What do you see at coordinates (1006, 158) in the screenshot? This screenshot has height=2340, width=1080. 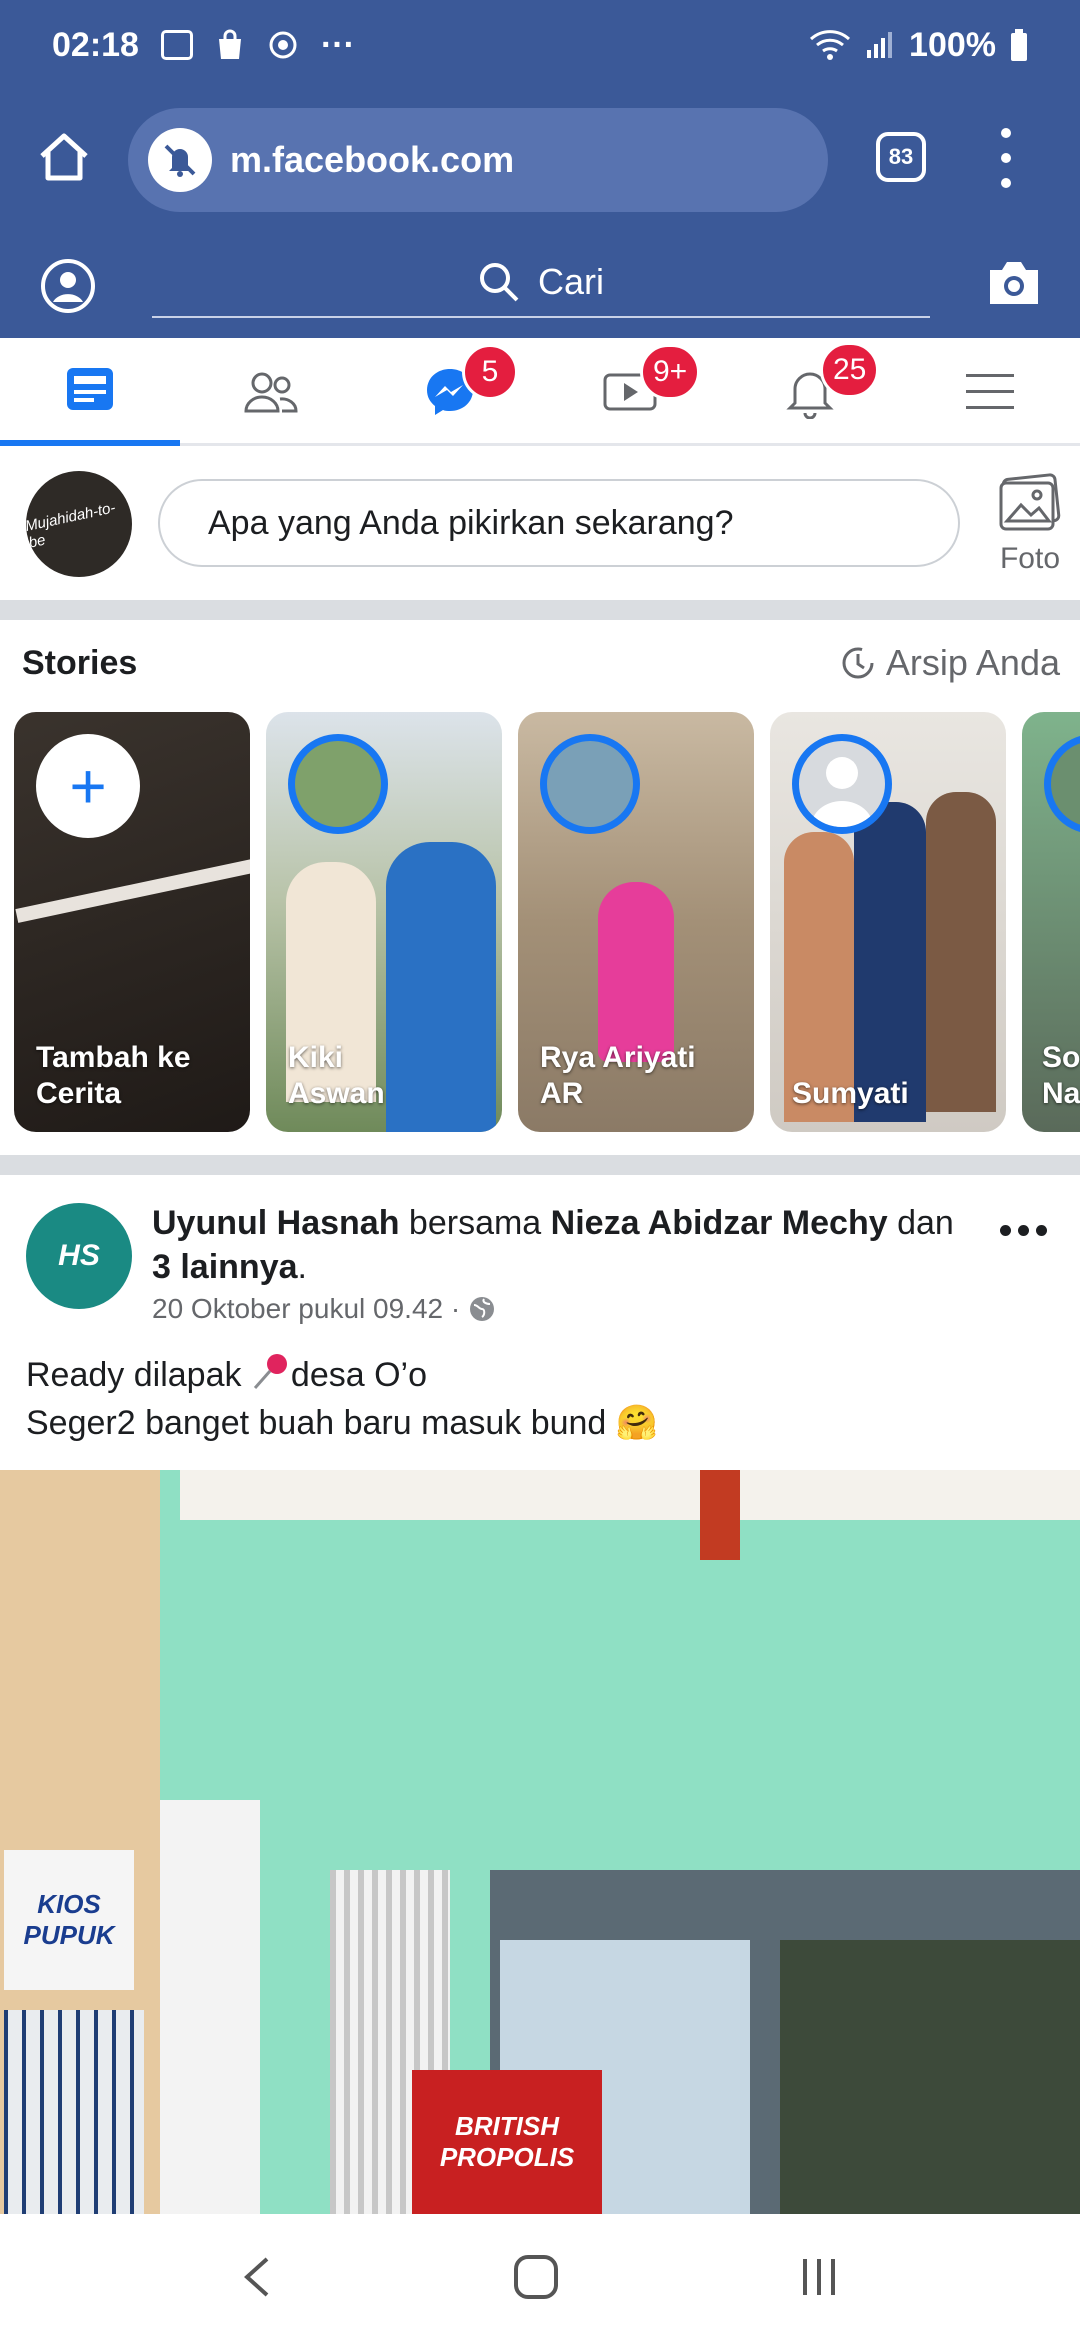 I see `browser-menu-icon` at bounding box center [1006, 158].